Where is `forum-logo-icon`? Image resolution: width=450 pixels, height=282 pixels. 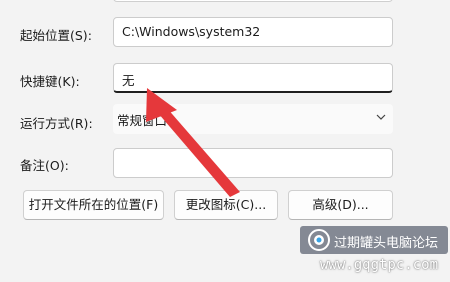
forum-logo-icon is located at coordinates (319, 240).